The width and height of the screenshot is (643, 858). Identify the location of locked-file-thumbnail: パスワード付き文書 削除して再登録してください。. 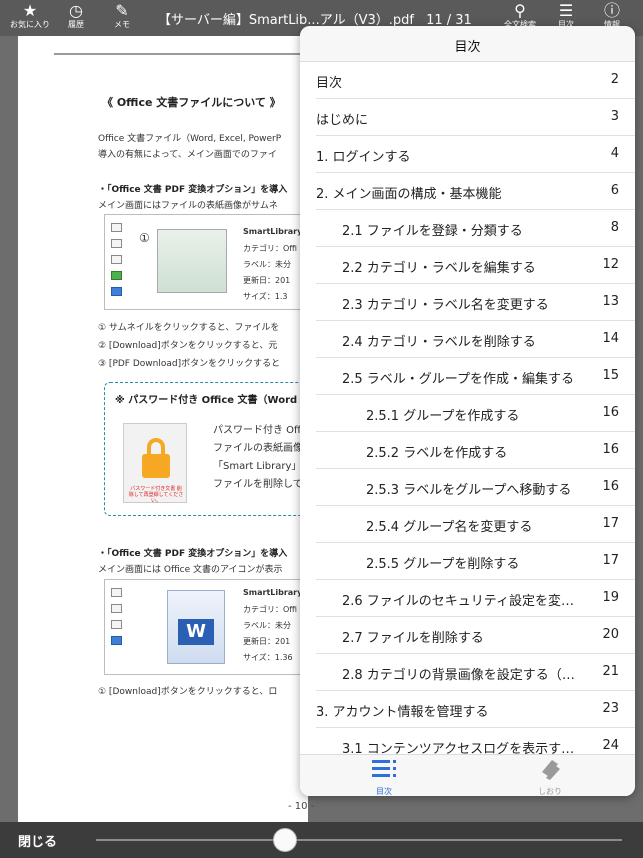
(155, 463).